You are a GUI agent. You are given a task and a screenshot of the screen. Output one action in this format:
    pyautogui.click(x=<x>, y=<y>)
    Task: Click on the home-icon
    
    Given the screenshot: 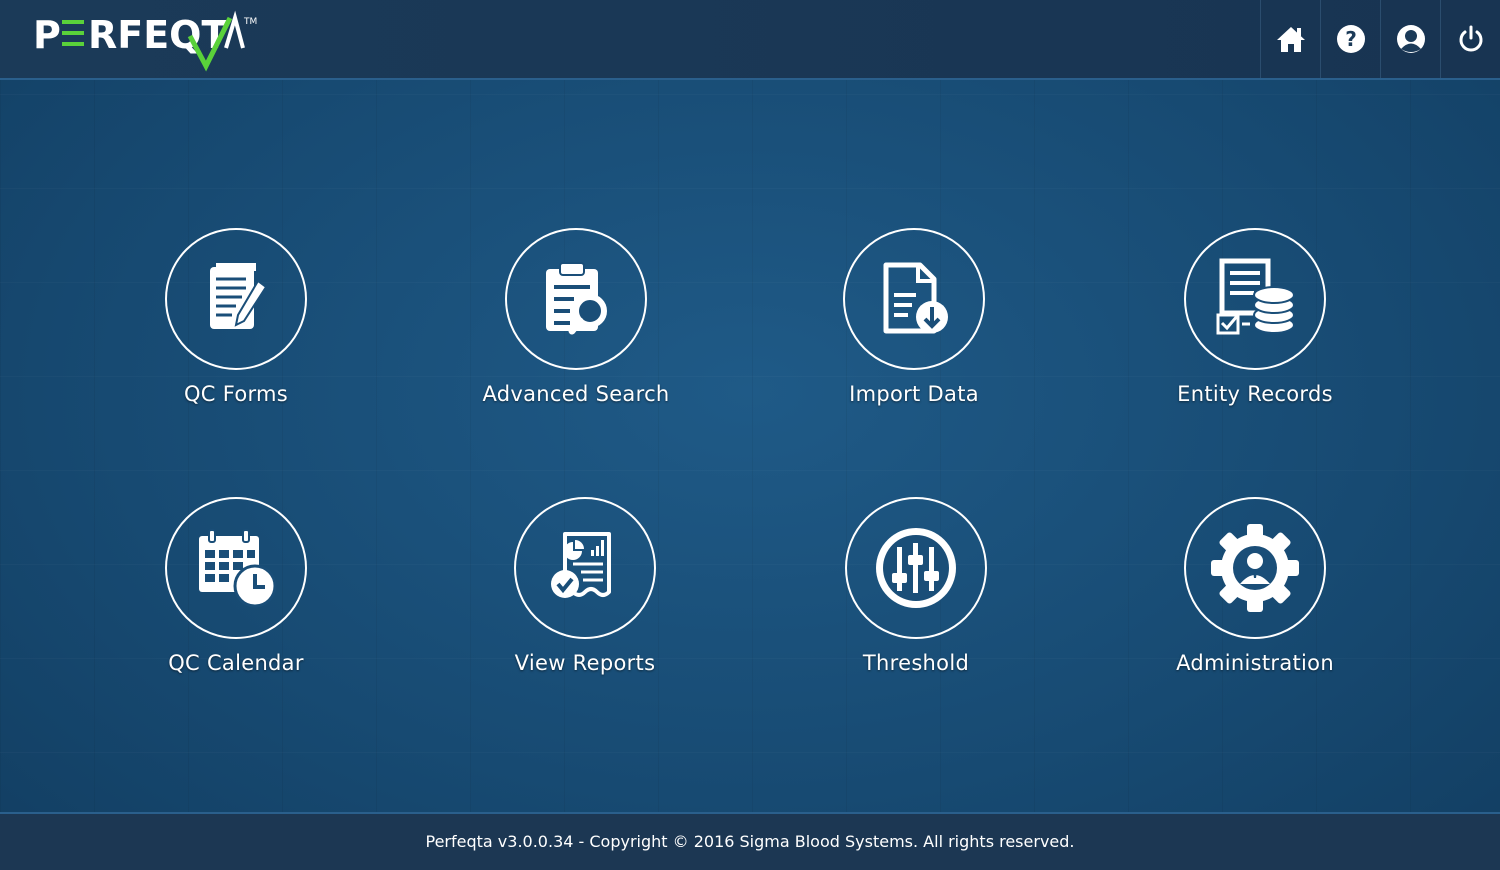 What is the action you would take?
    pyautogui.click(x=1291, y=39)
    